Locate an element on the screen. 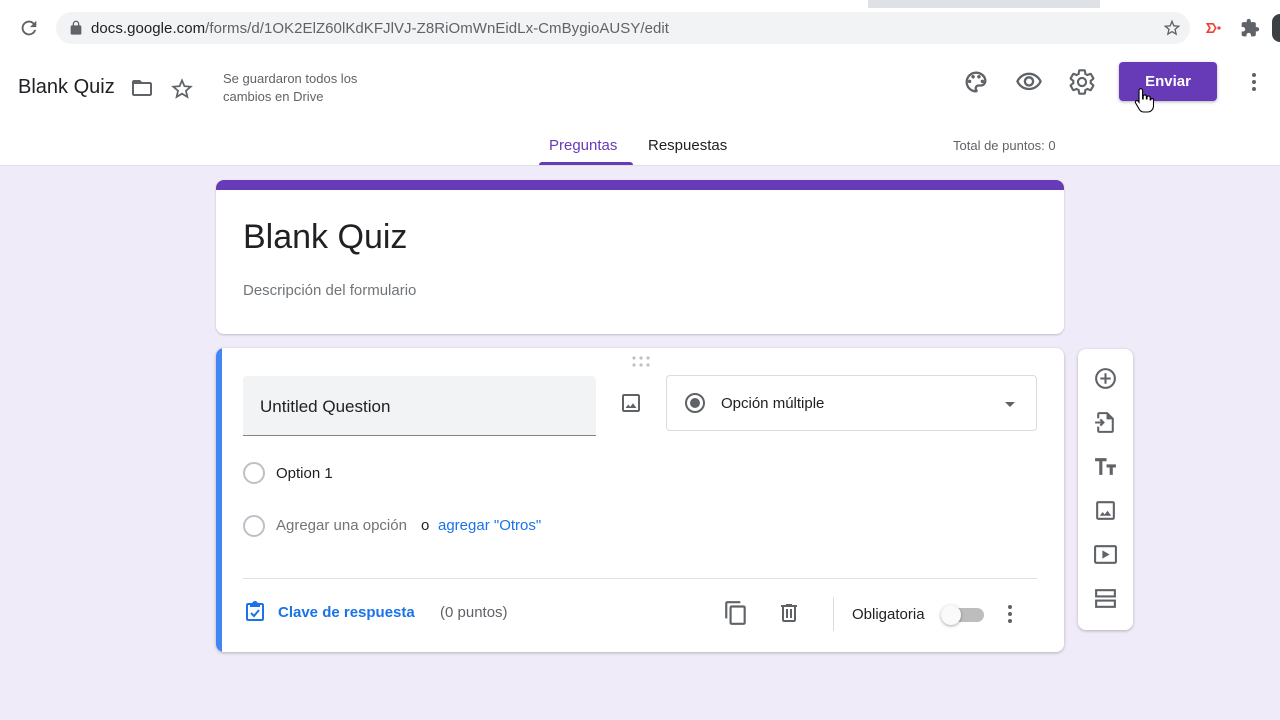 The height and width of the screenshot is (720, 1280). tab-strip is located at coordinates (640, 4).